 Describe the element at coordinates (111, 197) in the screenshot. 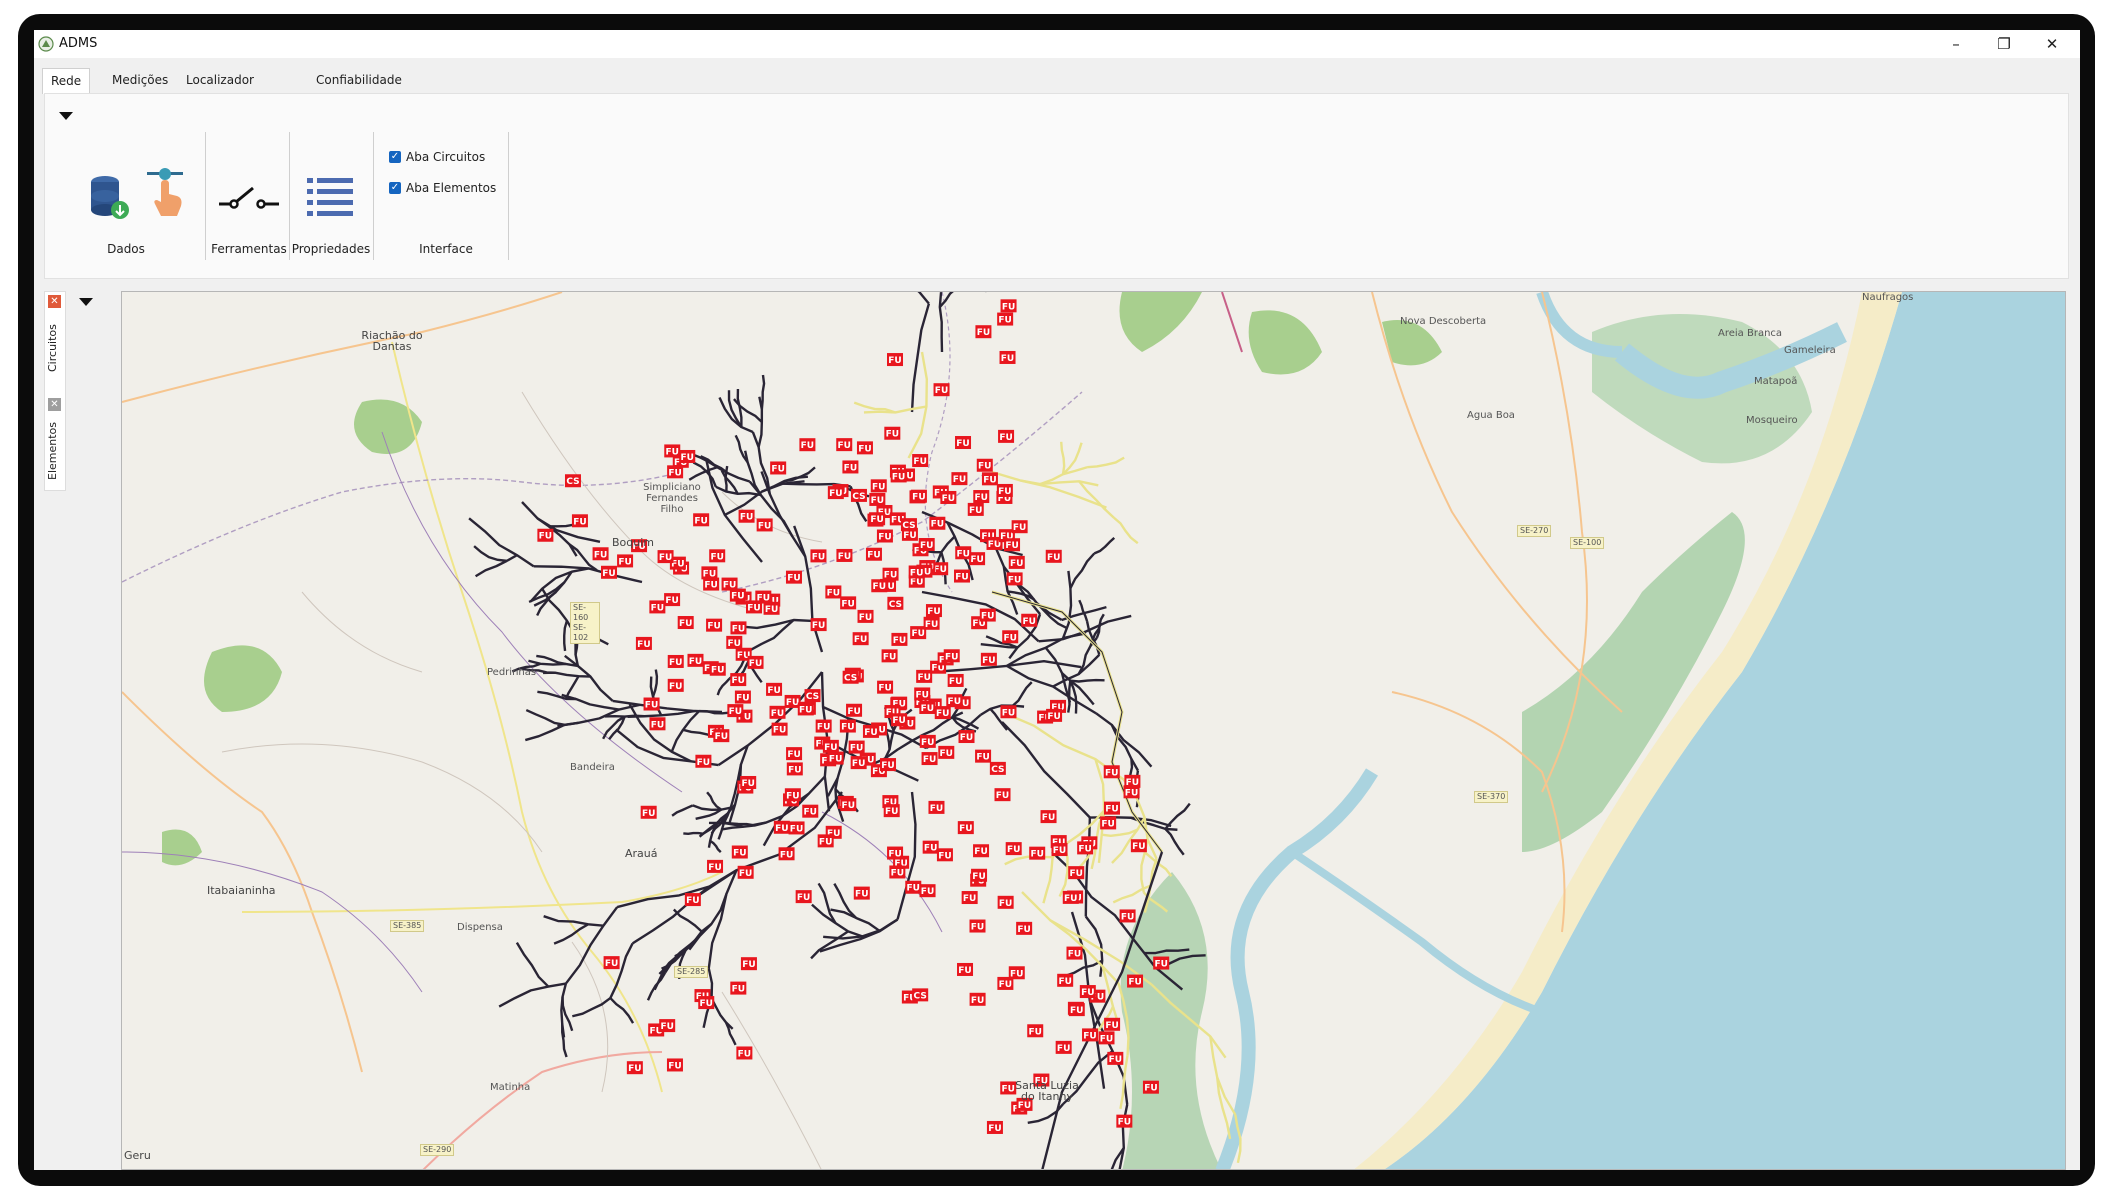

I see `database-download-icon` at that location.